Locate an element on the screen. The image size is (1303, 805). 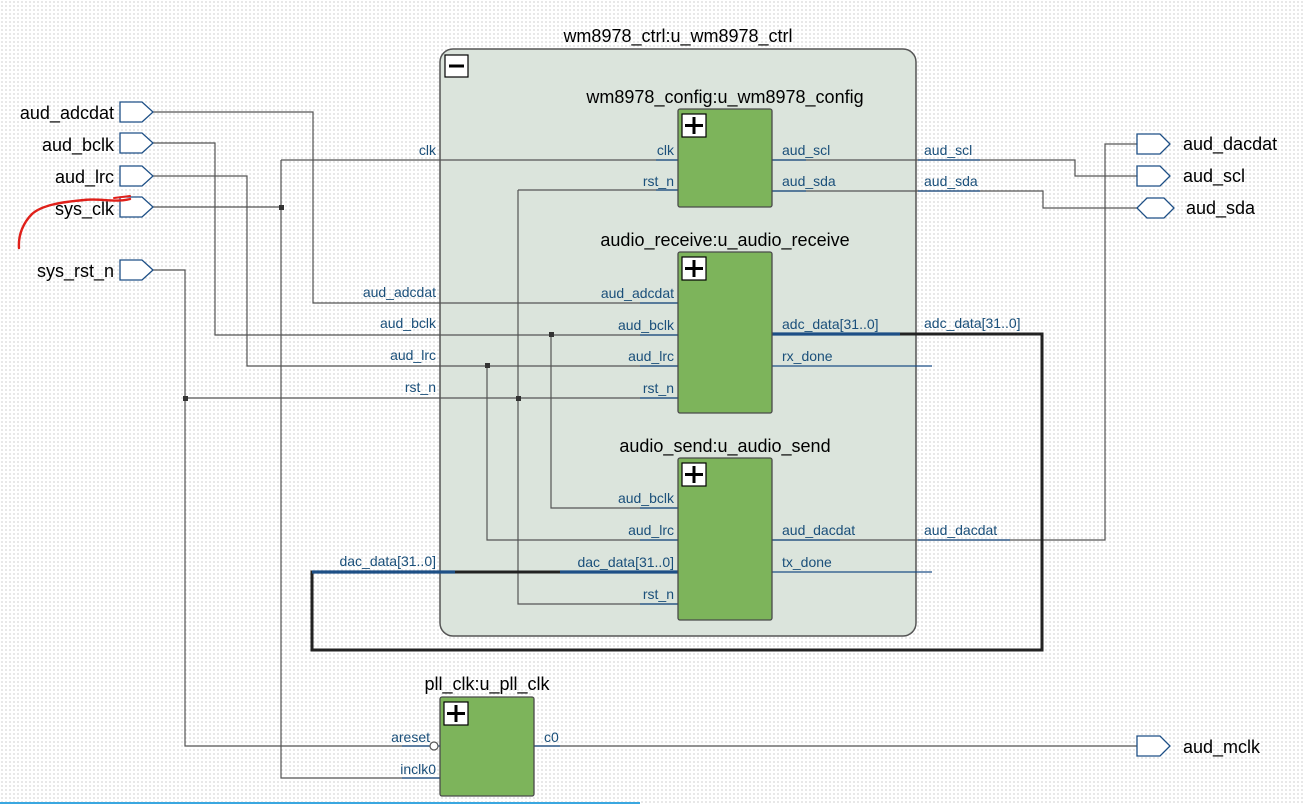
receive-port-aud-lrc: aud_lrc is located at coordinates (651, 356).